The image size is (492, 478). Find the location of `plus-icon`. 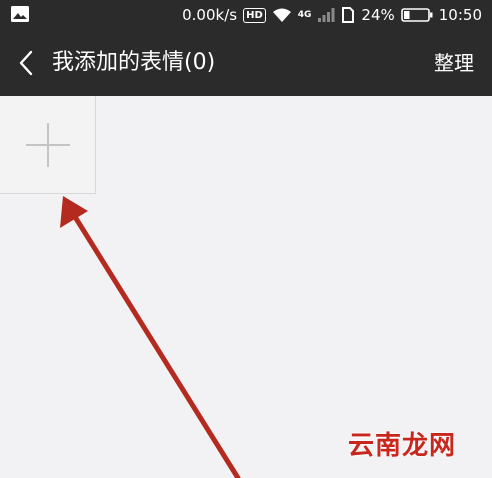

plus-icon is located at coordinates (47, 144).